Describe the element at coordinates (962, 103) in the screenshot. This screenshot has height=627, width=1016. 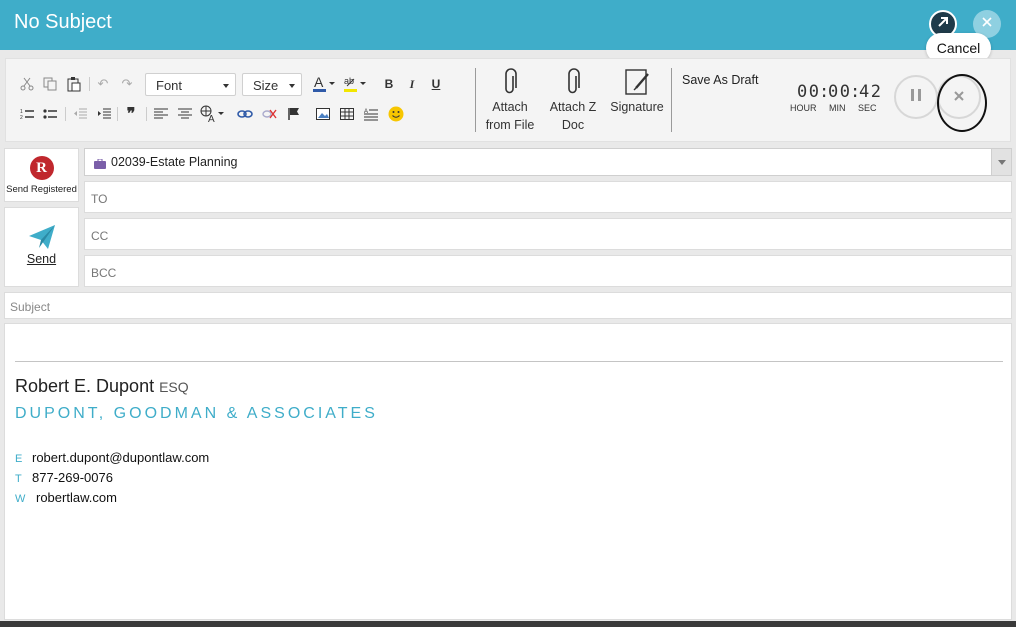
I see `highlight-ring` at that location.